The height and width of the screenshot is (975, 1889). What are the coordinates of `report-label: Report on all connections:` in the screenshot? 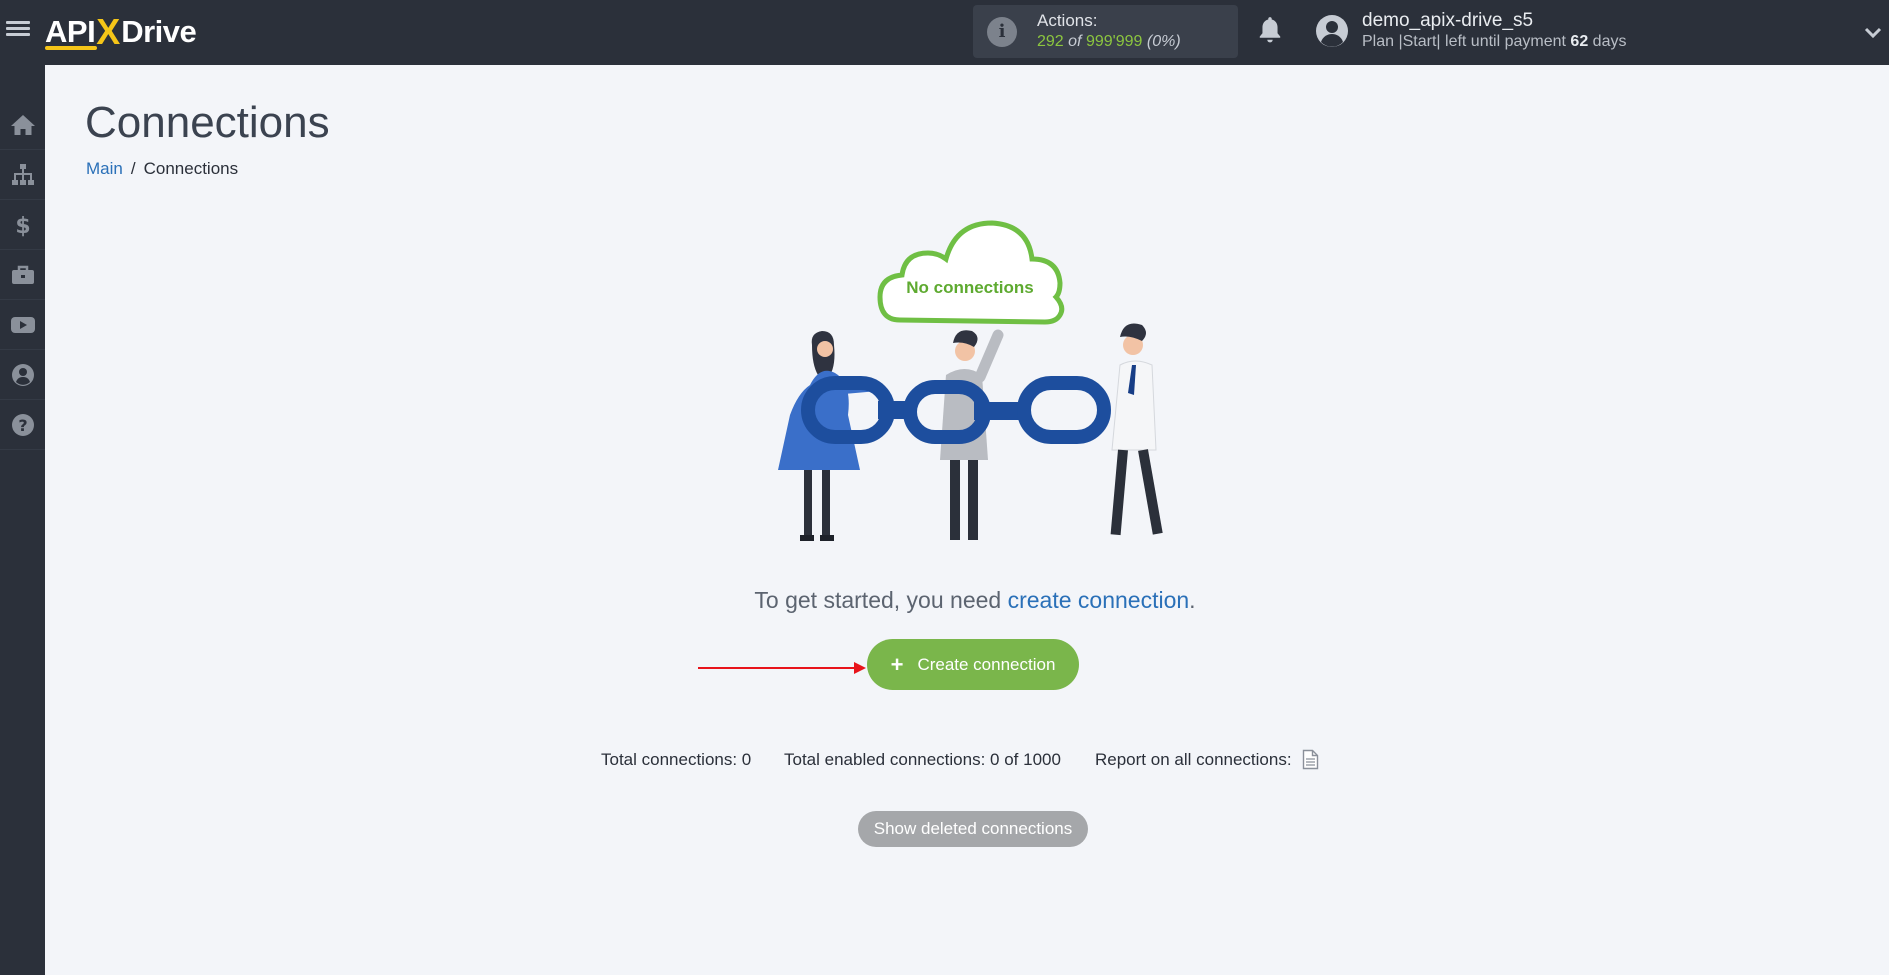 It's located at (1193, 759).